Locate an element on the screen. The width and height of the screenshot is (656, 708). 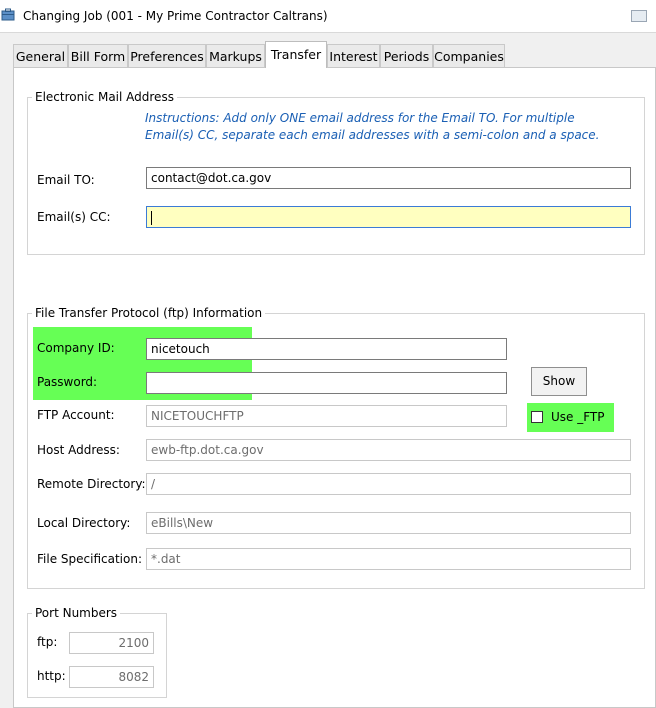
ftp-account-field: NICETOUCHFTP is located at coordinates (326, 416).